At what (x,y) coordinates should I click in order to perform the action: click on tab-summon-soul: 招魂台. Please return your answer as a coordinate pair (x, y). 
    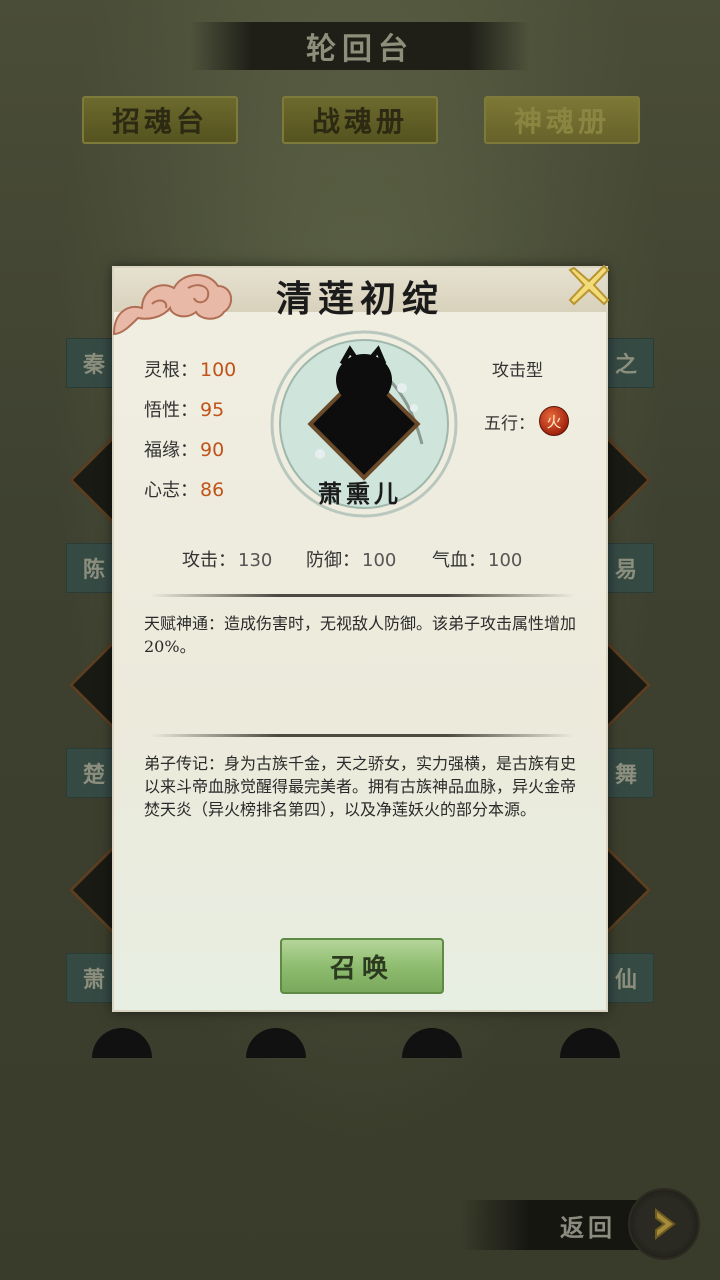
    Looking at the image, I should click on (160, 120).